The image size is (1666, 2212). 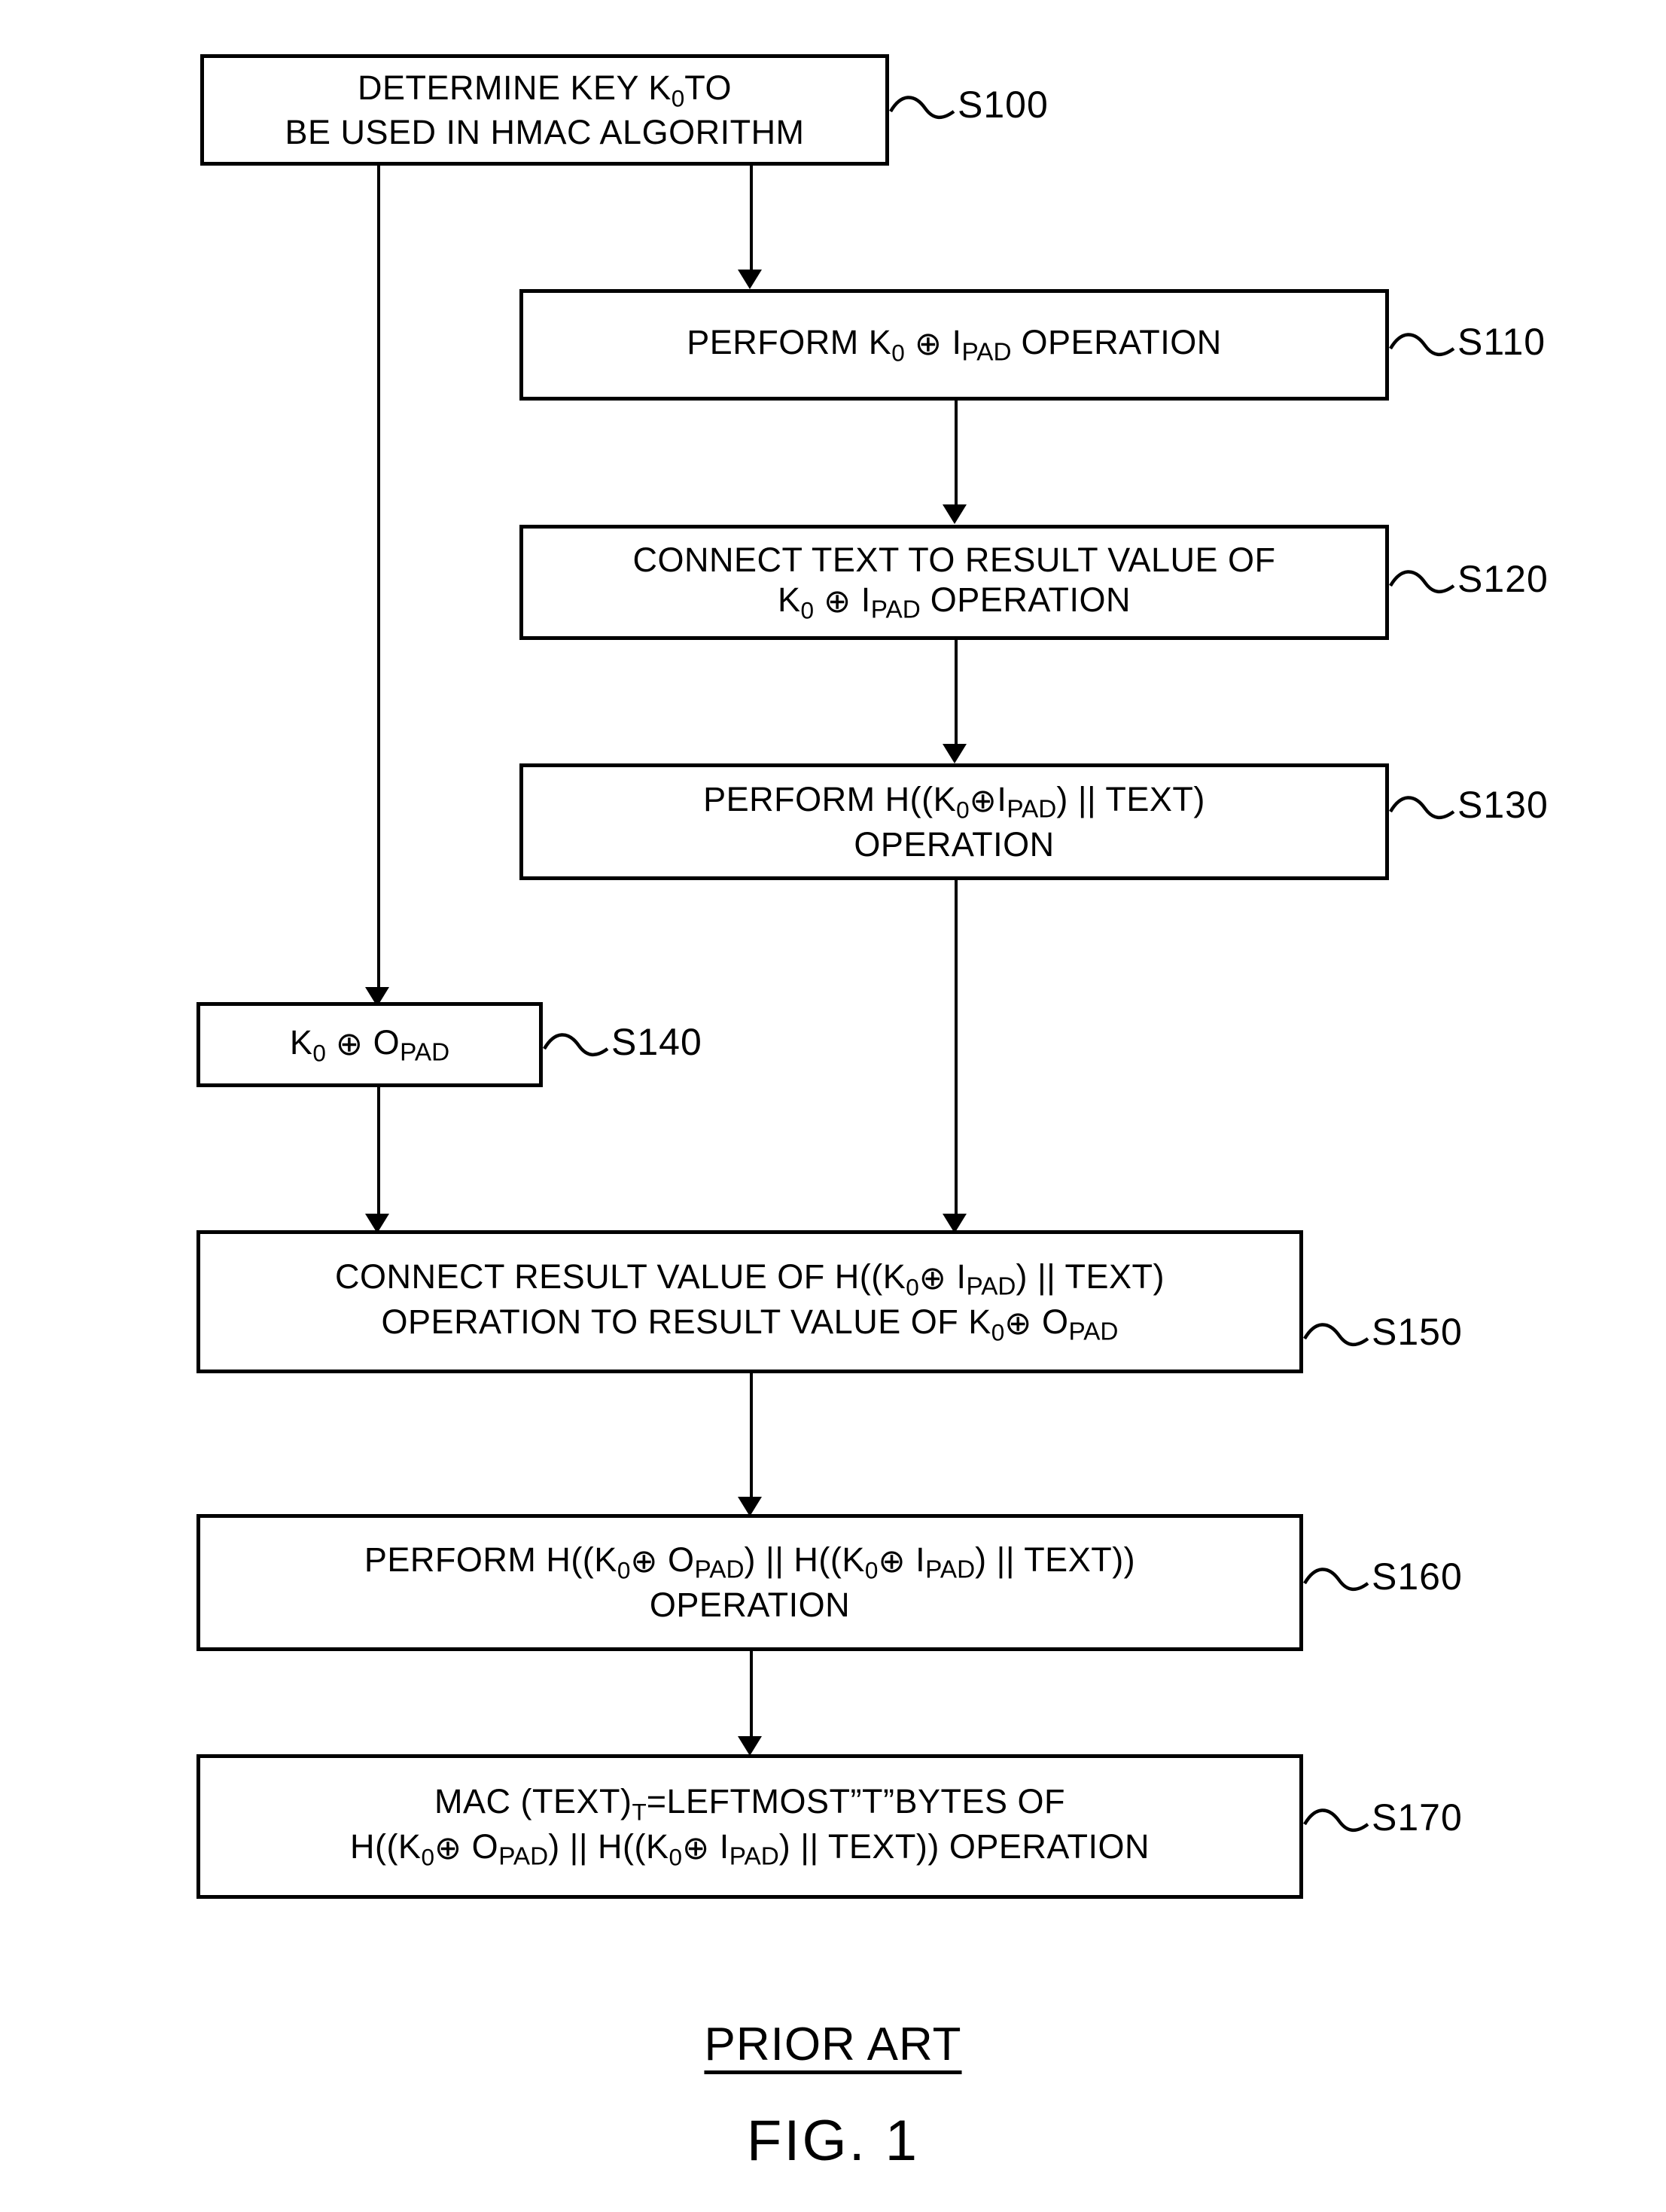 What do you see at coordinates (379, 1152) in the screenshot?
I see `connector-s140-to-s150` at bounding box center [379, 1152].